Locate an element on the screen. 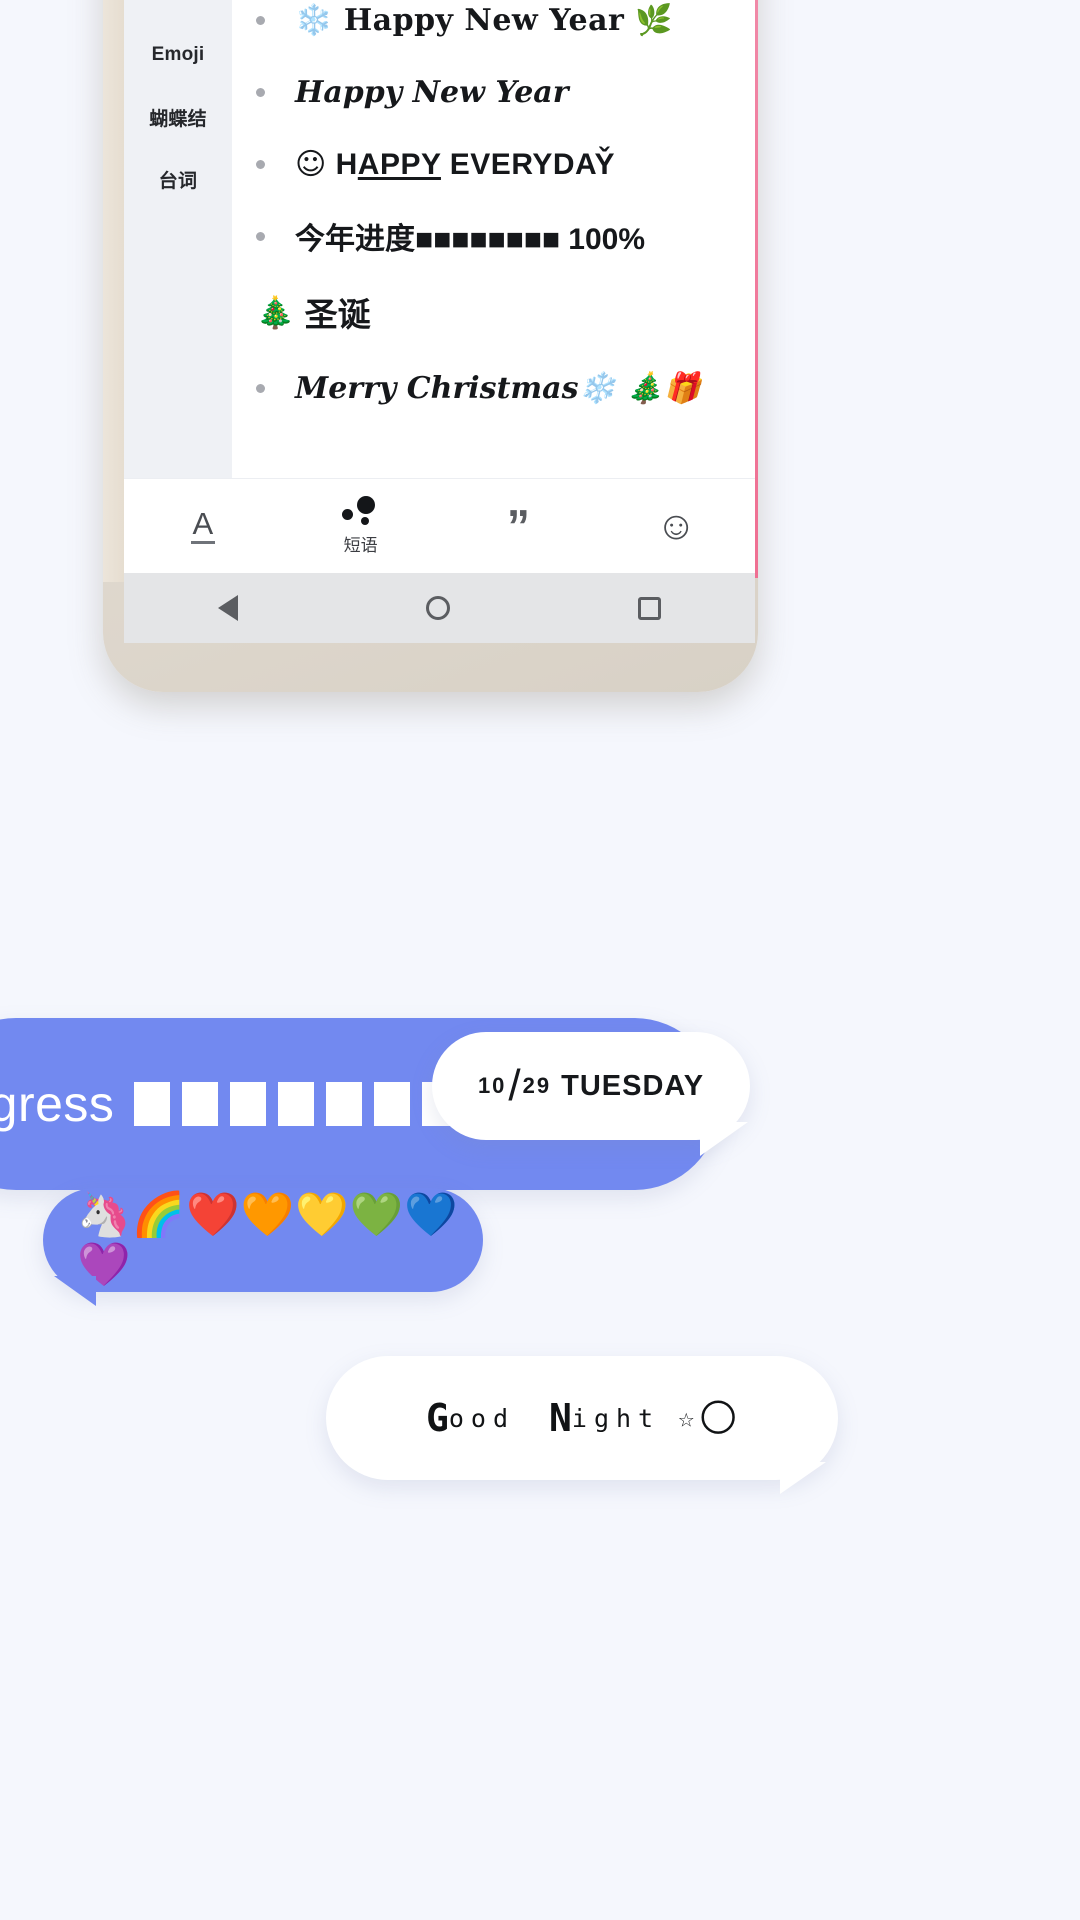  phrase-text: ☺ HAPPY EVERYDAY̌ is located at coordinates (455, 164).